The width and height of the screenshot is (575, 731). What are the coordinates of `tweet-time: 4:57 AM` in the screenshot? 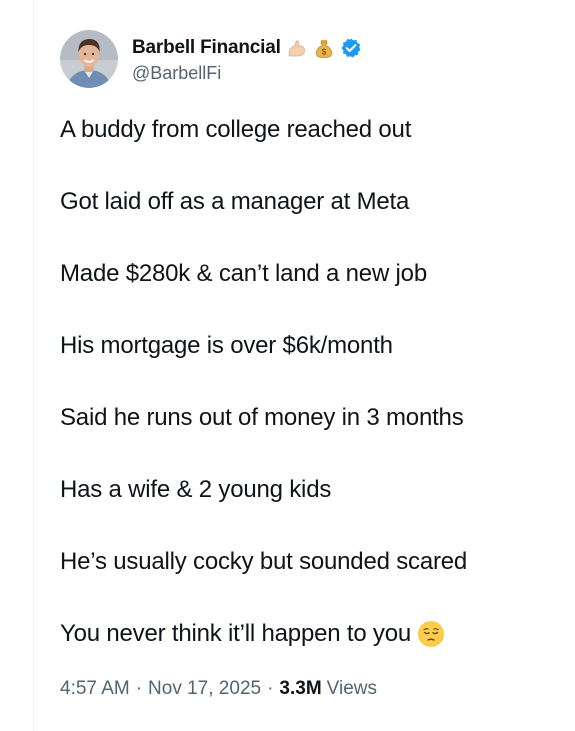 It's located at (95, 689).